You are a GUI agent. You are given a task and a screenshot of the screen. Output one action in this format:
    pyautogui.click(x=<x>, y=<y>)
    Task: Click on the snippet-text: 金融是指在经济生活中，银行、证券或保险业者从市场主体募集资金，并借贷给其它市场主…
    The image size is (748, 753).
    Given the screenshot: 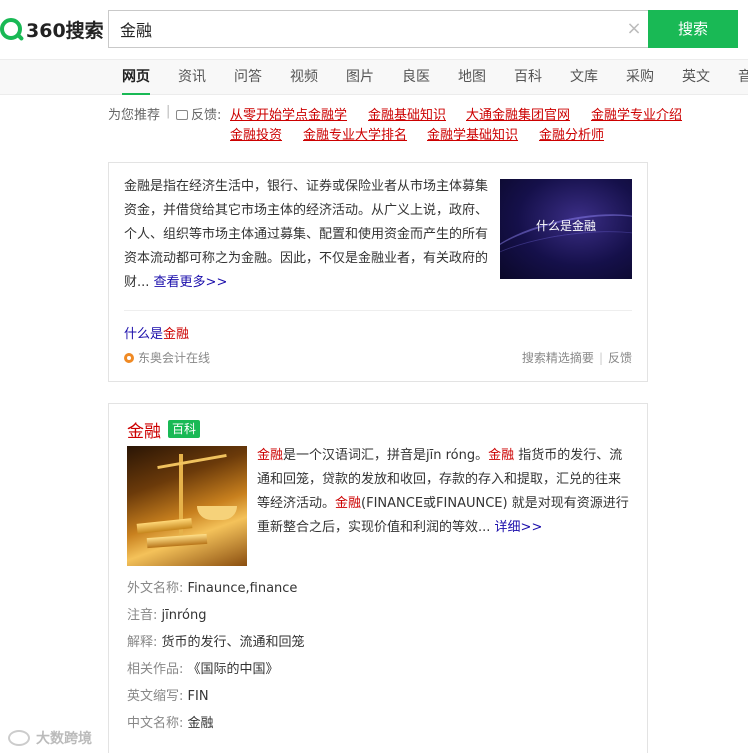 What is the action you would take?
    pyautogui.click(x=306, y=234)
    